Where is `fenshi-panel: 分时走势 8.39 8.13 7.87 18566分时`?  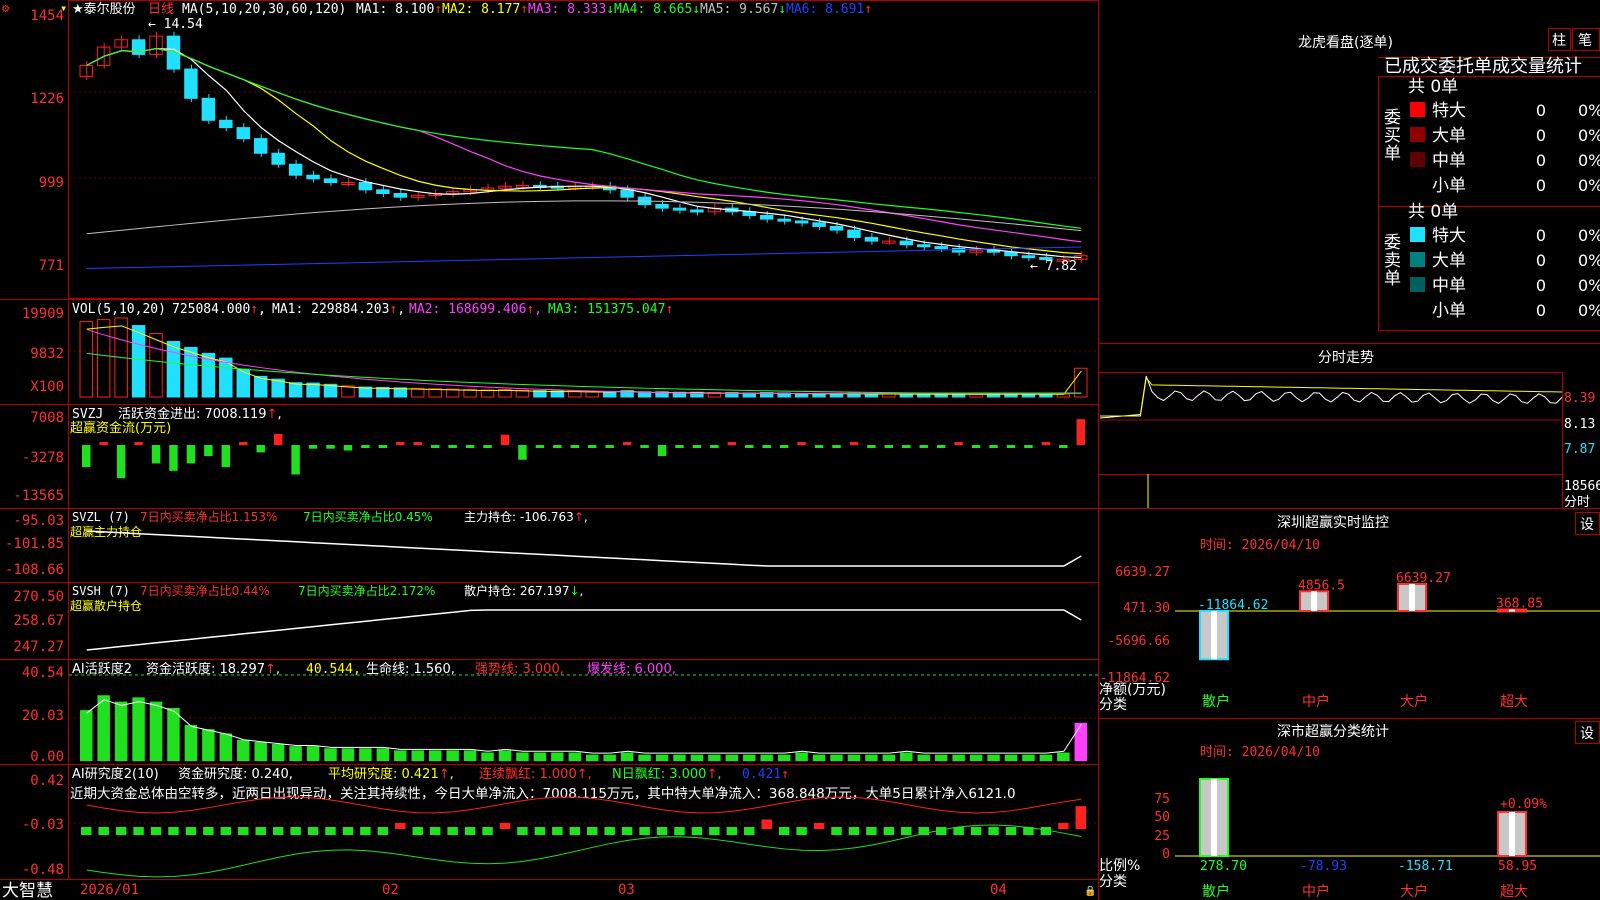
fenshi-panel: 分时走势 8.39 8.13 7.87 18566分时 is located at coordinates (1349, 430).